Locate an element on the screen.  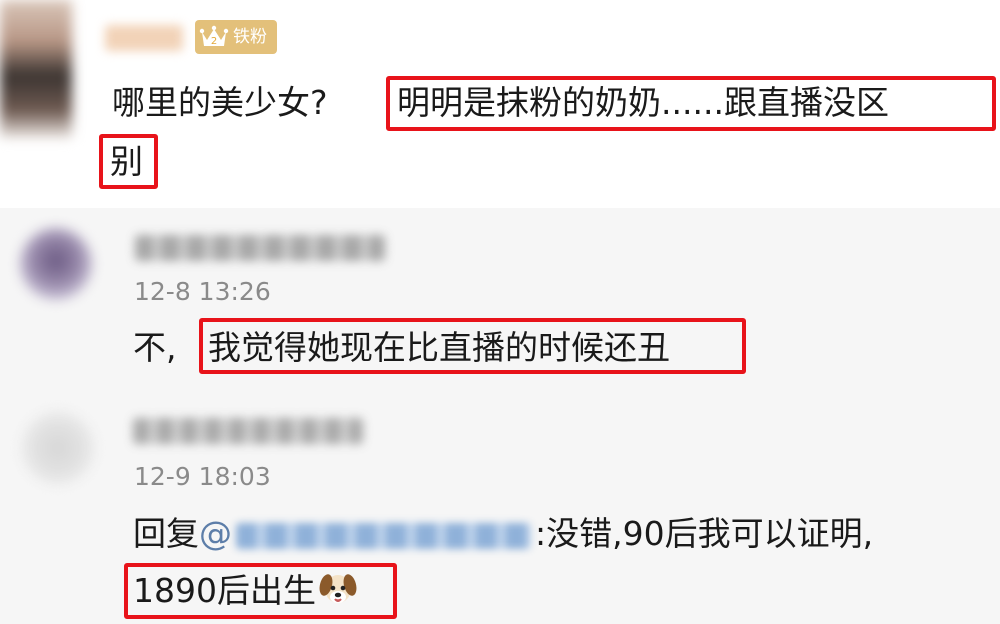
reply-text-line: 回复@ :没错,90后我可以证明, is located at coordinates (503, 534).